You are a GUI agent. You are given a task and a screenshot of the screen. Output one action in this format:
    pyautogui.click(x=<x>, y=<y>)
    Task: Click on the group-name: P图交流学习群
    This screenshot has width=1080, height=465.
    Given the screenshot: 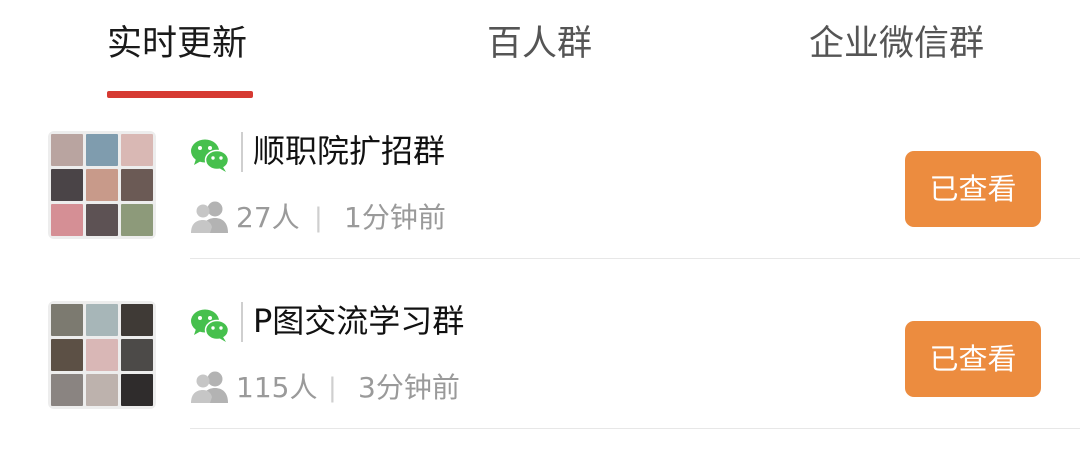 What is the action you would take?
    pyautogui.click(x=359, y=321)
    